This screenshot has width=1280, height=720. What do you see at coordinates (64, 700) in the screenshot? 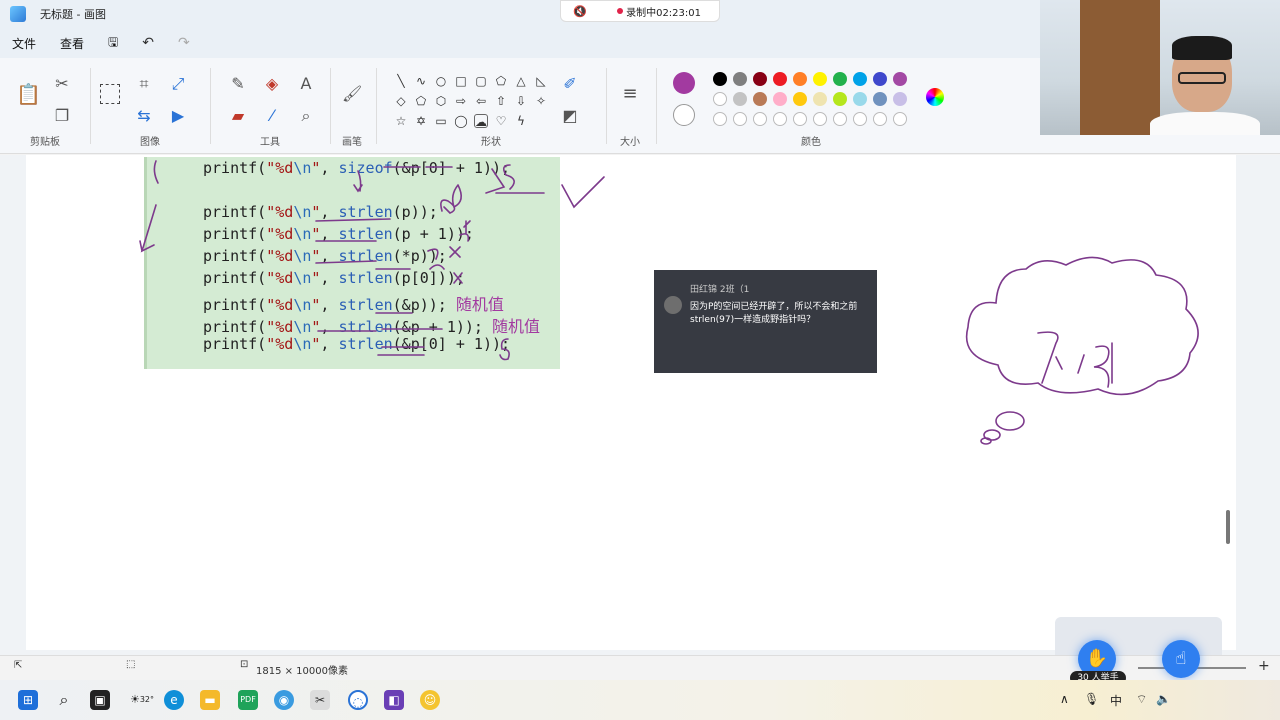
I see `search-icon: ⌕` at bounding box center [64, 700].